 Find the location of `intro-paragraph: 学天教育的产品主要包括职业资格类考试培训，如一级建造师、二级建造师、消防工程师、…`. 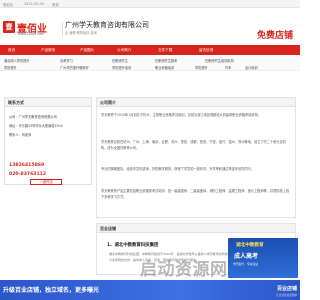

intro-paragraph: 学天教育的产品主要包括职业资格类考试培训，如一级建造师、二级建造师、消防工程师、… is located at coordinates (195, 194).